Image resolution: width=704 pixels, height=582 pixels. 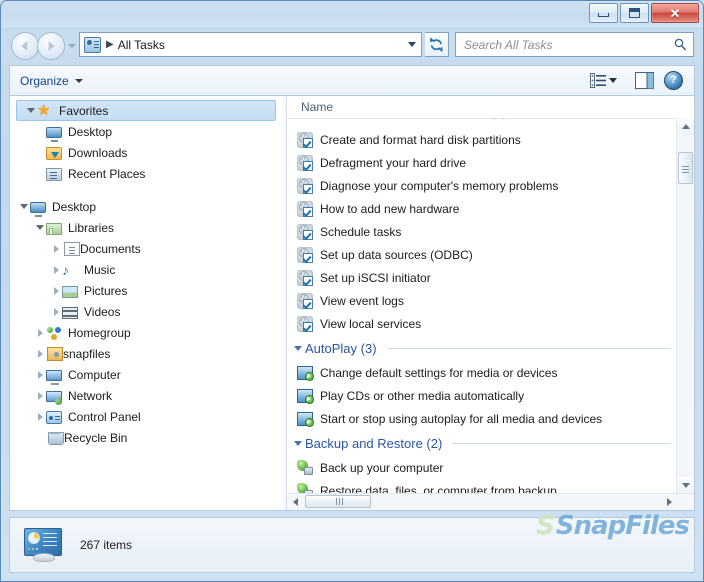 What do you see at coordinates (146, 227) in the screenshot?
I see `sidebar-item-libraries: Libraries` at bounding box center [146, 227].